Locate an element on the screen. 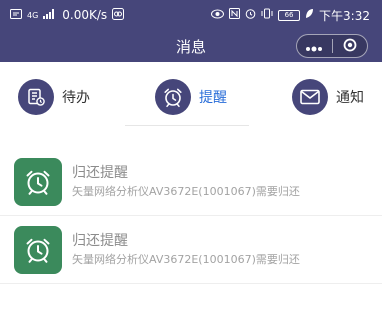 The width and height of the screenshot is (382, 327). nav-bar: 消息 is located at coordinates (191, 46).